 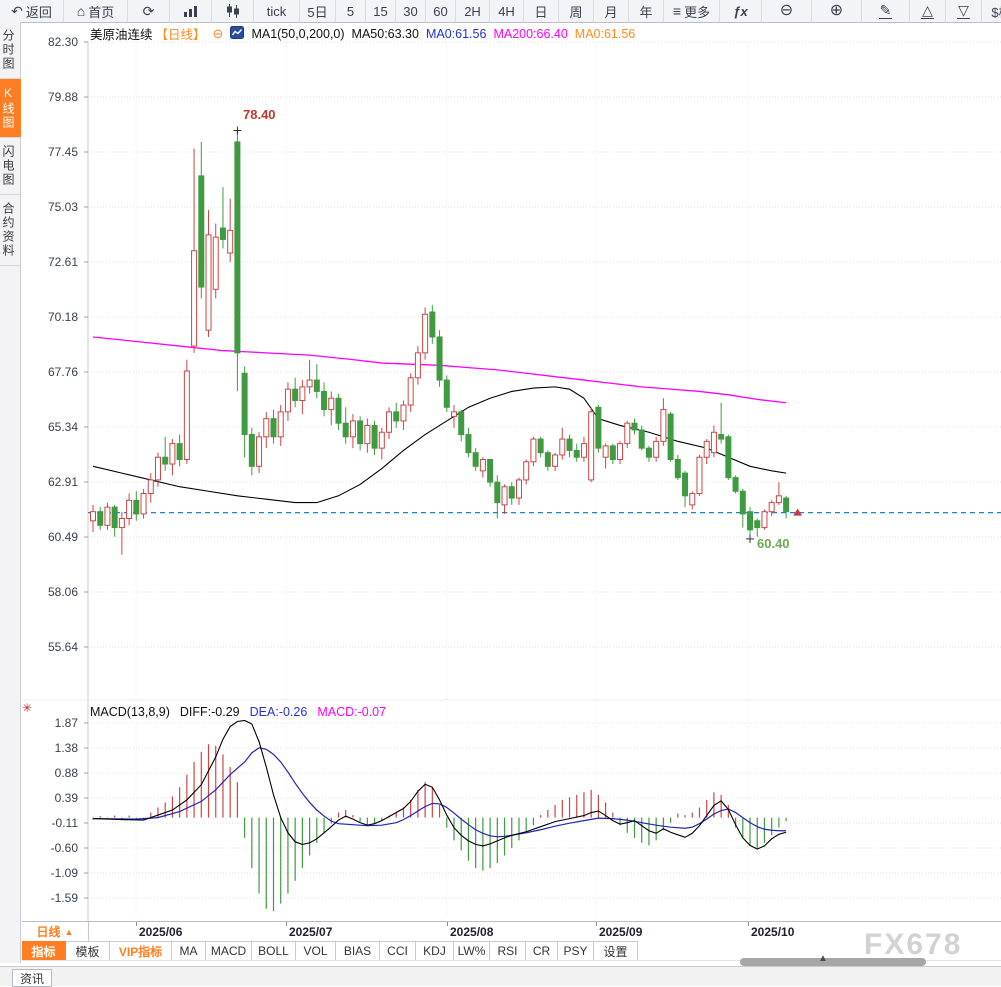 I want to click on toolbar-period-week-button: 周, so click(x=576, y=11).